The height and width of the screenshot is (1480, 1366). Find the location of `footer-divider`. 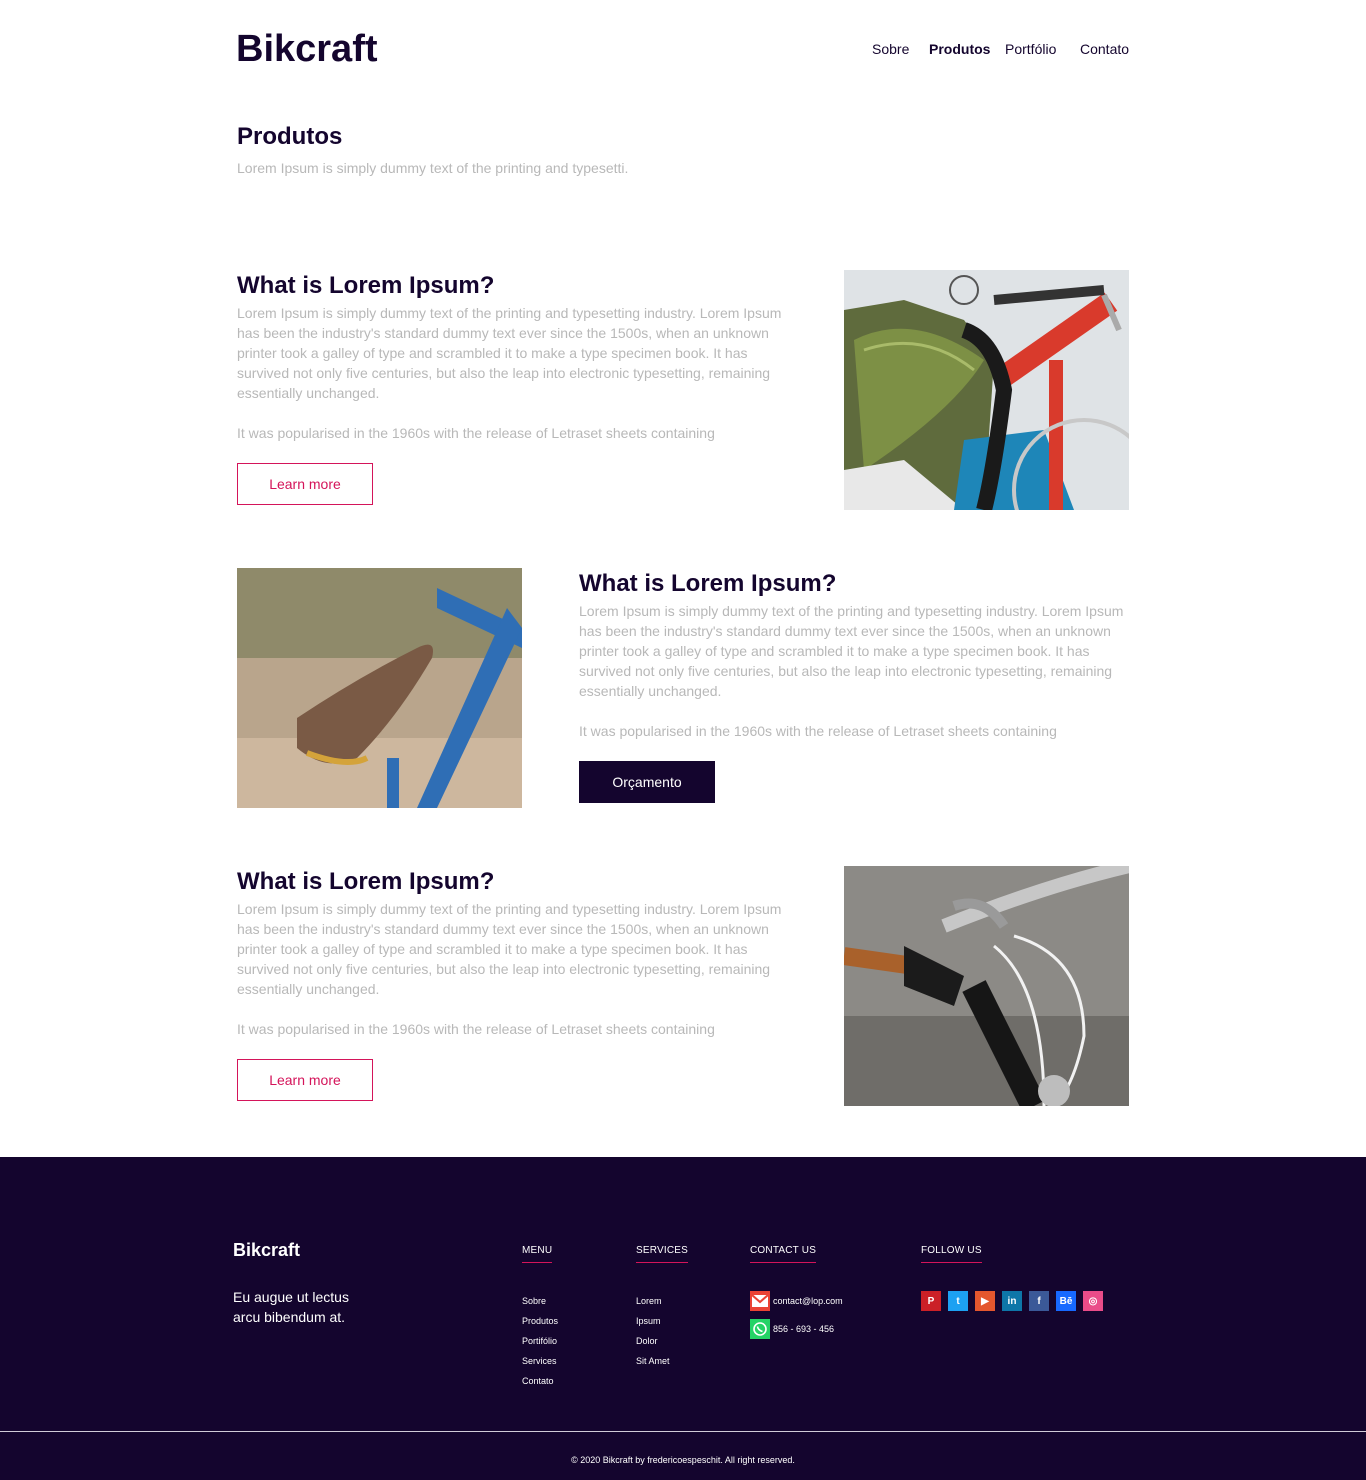

footer-divider is located at coordinates (683, 1431).